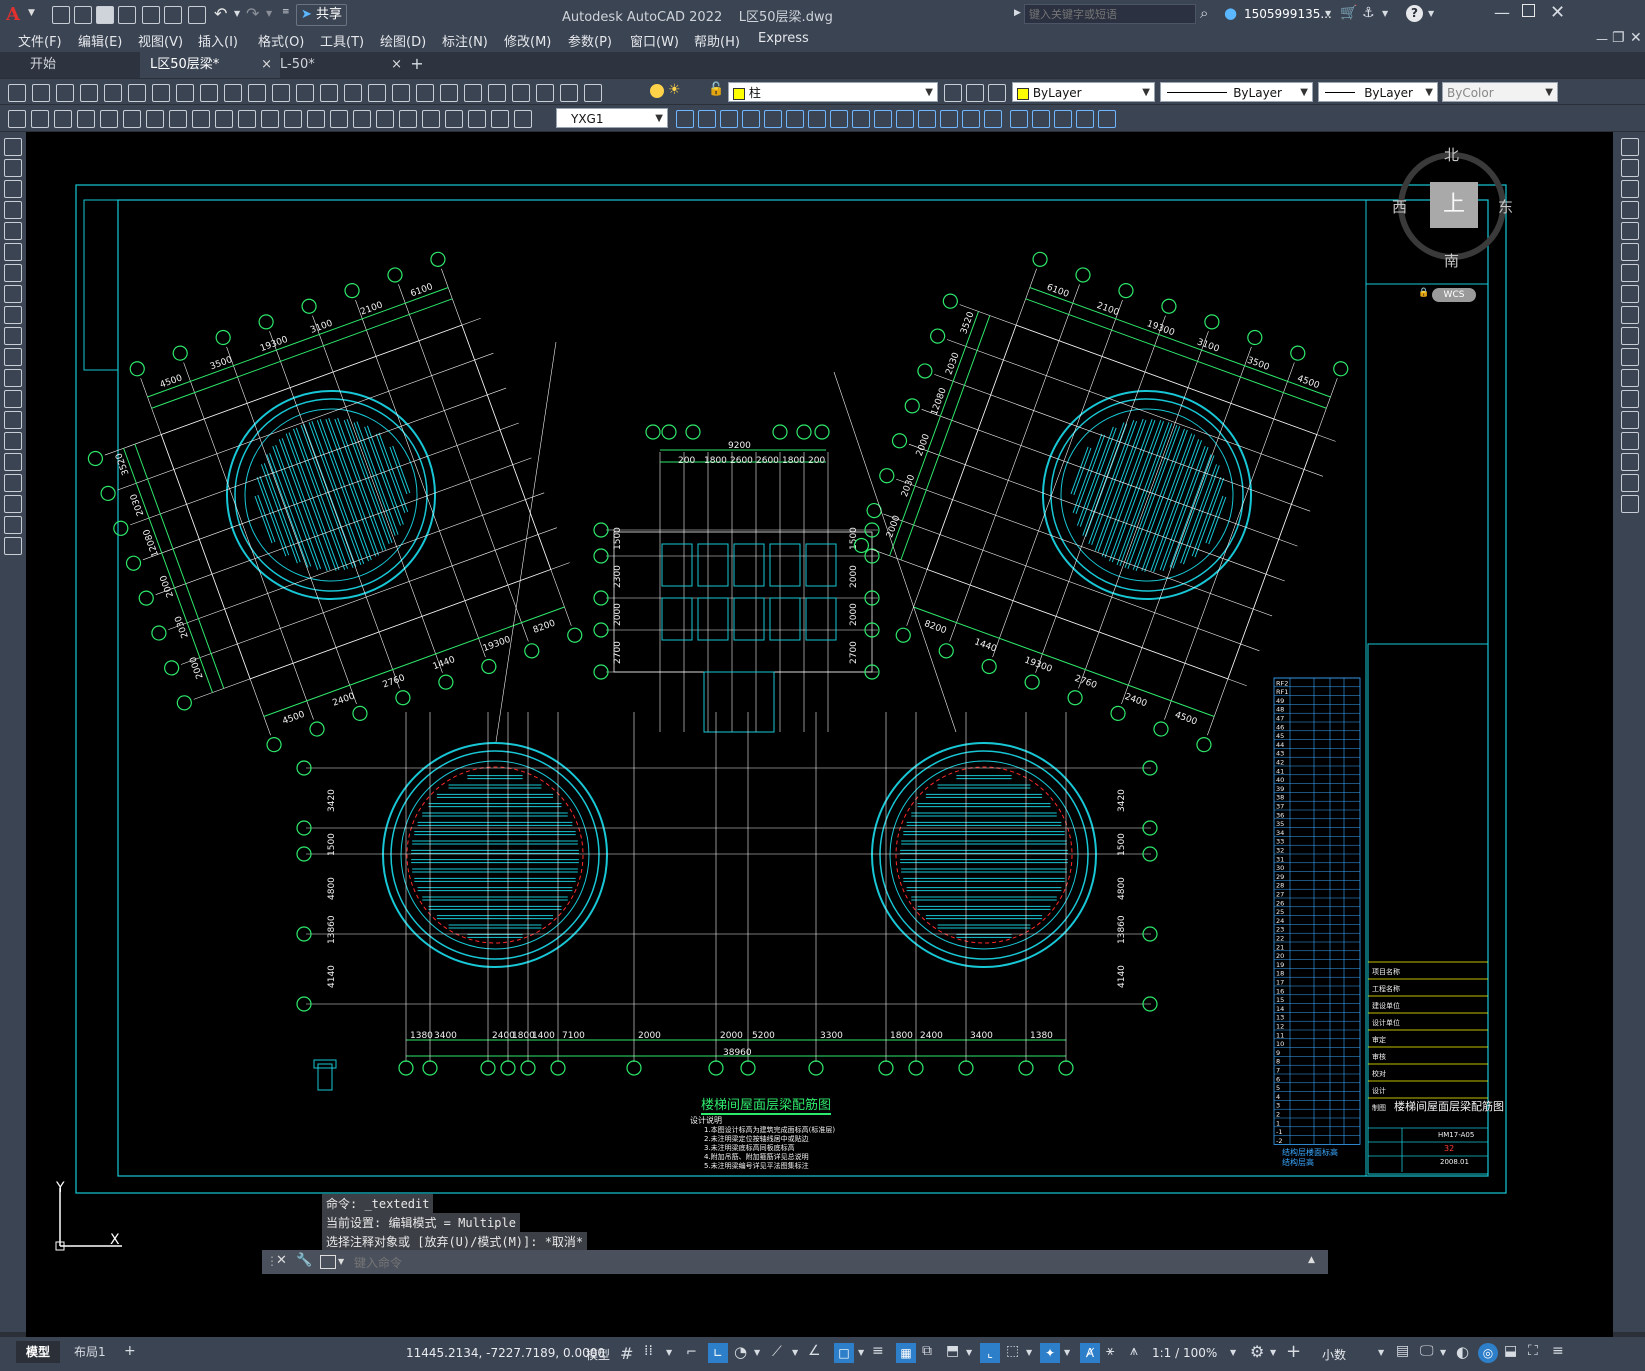 The image size is (1645, 1371). What do you see at coordinates (224, 119) in the screenshot?
I see `dimension-tool-9-icon` at bounding box center [224, 119].